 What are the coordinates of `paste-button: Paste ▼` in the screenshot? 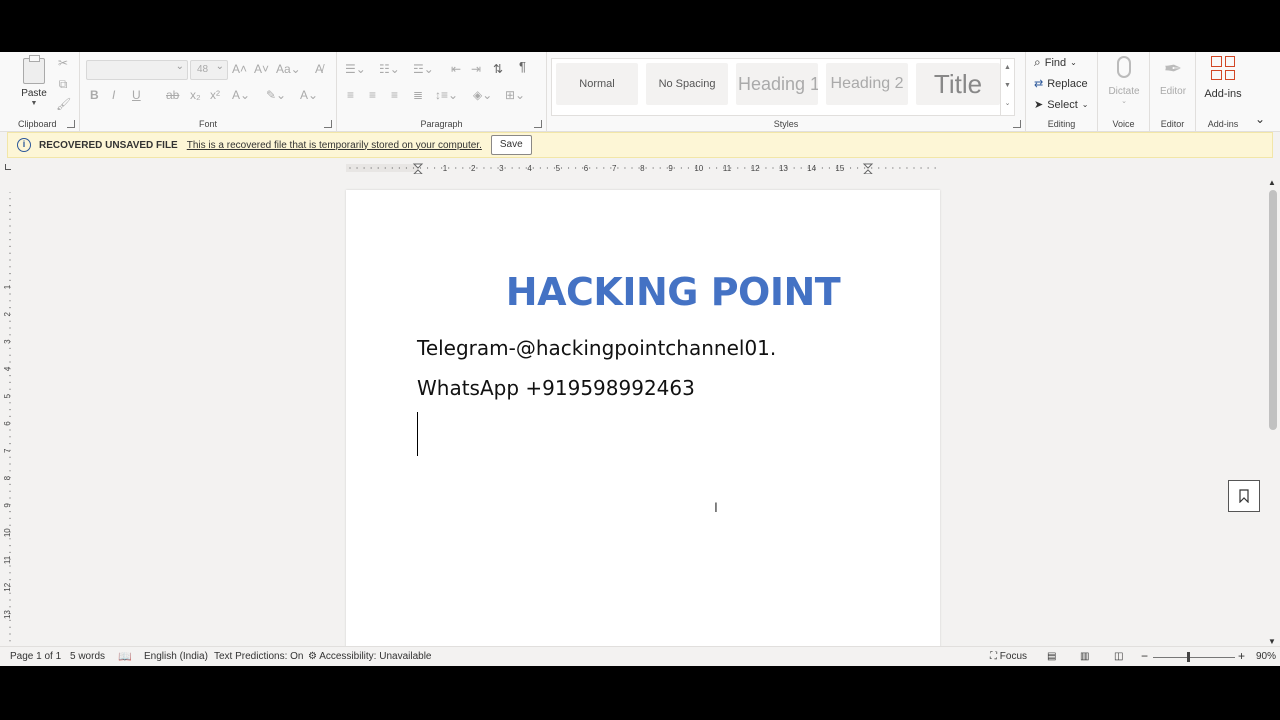 It's located at (35, 84).